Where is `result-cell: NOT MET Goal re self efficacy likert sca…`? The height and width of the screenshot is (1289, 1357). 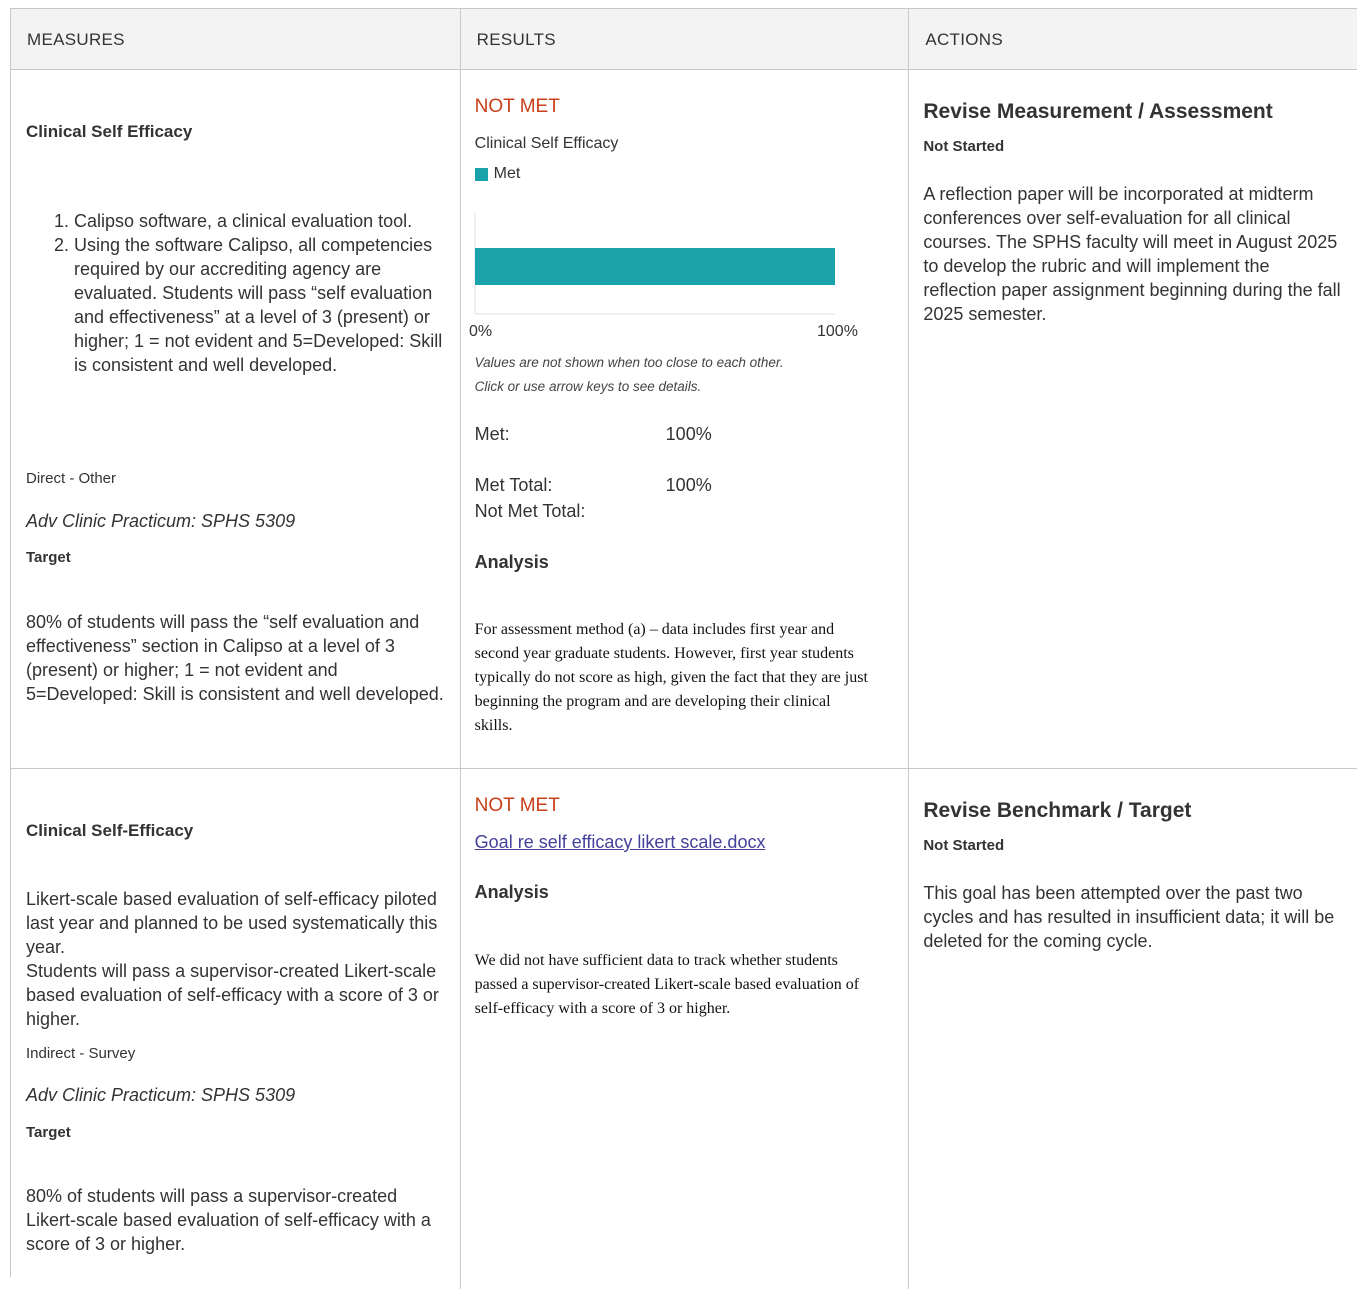
result-cell: NOT MET Goal re self efficacy likert sca… is located at coordinates (685, 1029).